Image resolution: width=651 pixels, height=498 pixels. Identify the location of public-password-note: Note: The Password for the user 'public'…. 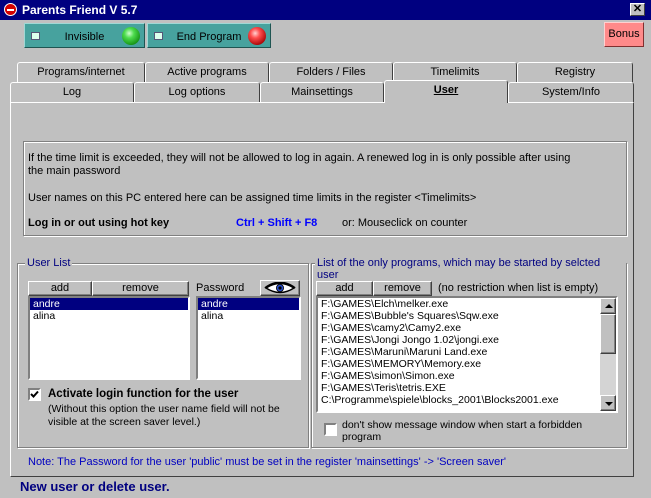
(267, 462).